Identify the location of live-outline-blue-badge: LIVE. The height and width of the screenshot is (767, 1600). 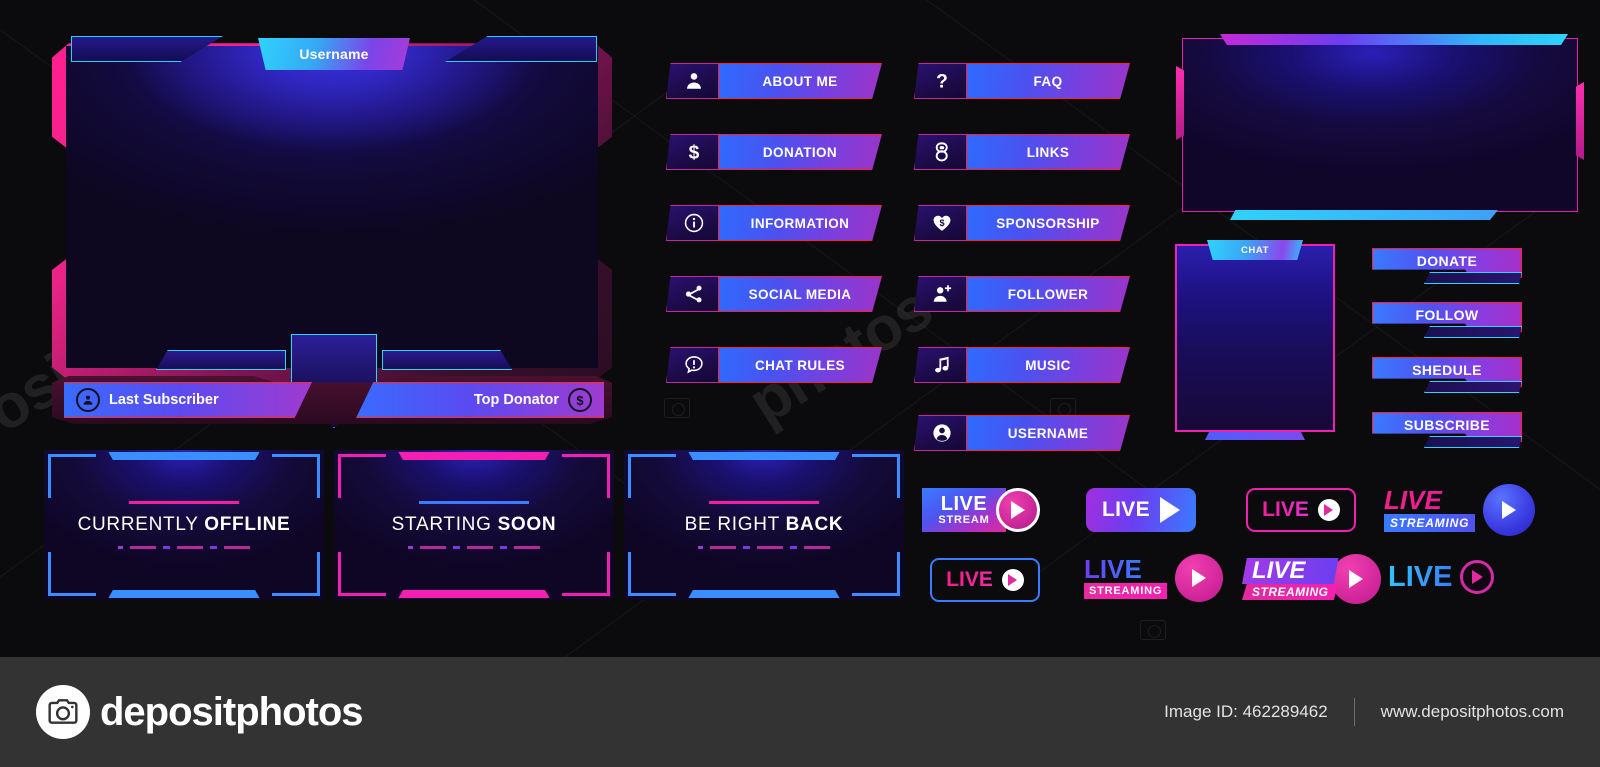
(985, 580).